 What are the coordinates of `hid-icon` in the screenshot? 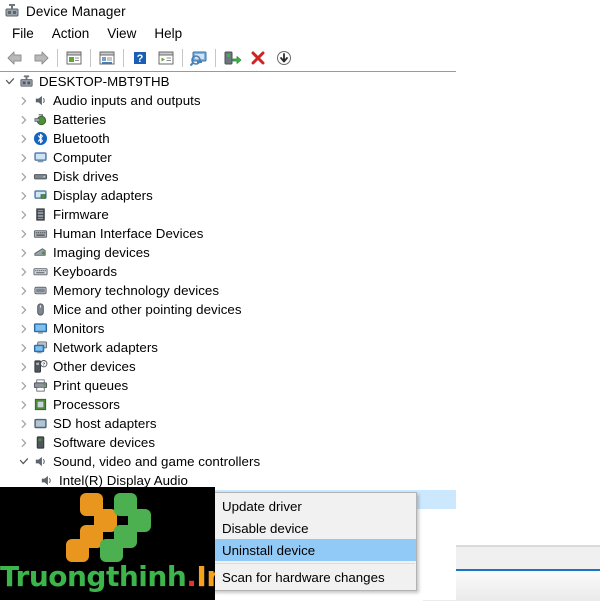 It's located at (40, 233).